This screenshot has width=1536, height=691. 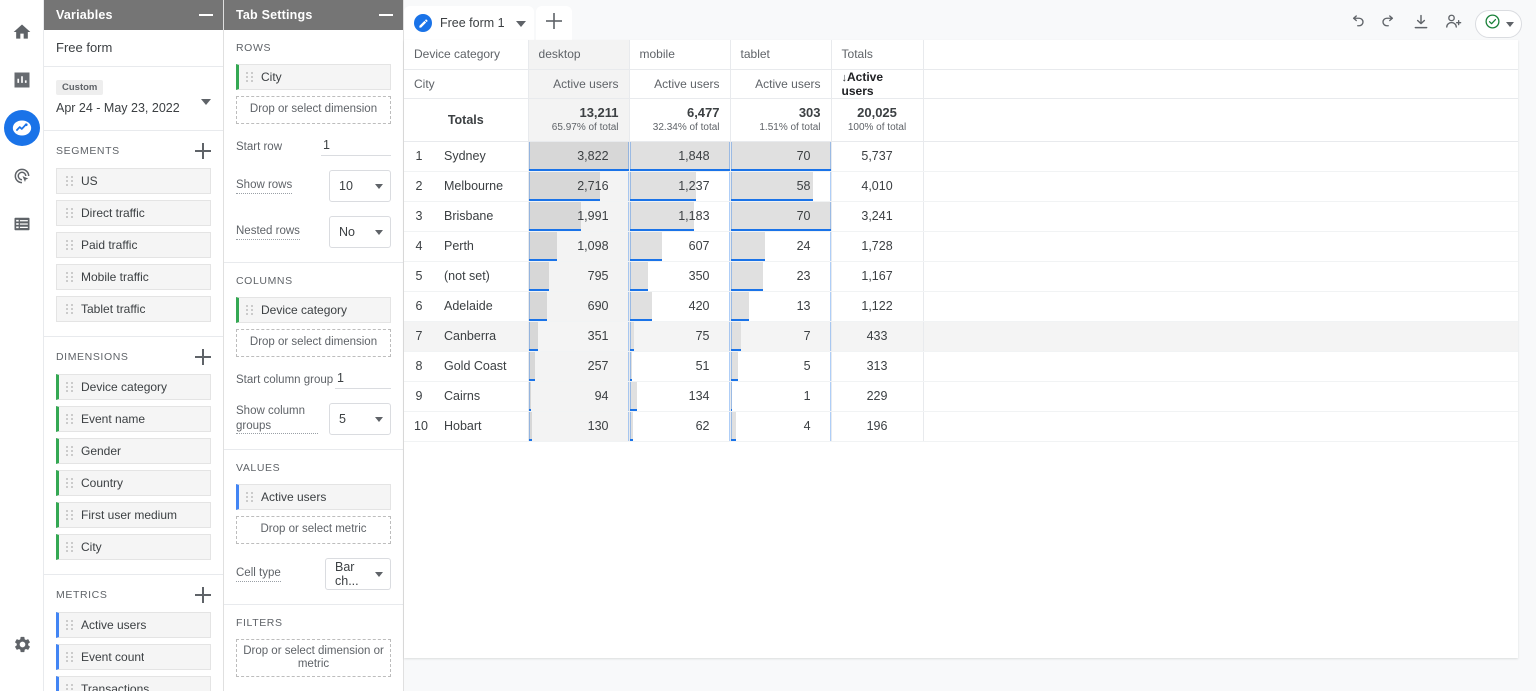 What do you see at coordinates (133, 515) in the screenshot?
I see `dimension-chip: First user medium` at bounding box center [133, 515].